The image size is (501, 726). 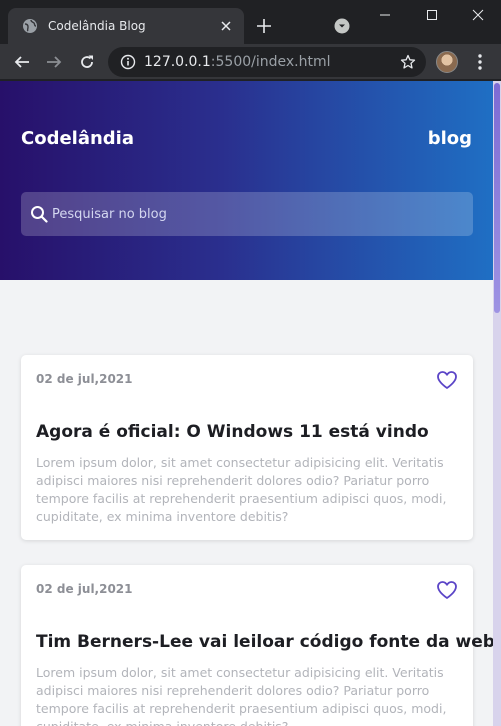 I want to click on back-arrow-icon, so click(x=22, y=62).